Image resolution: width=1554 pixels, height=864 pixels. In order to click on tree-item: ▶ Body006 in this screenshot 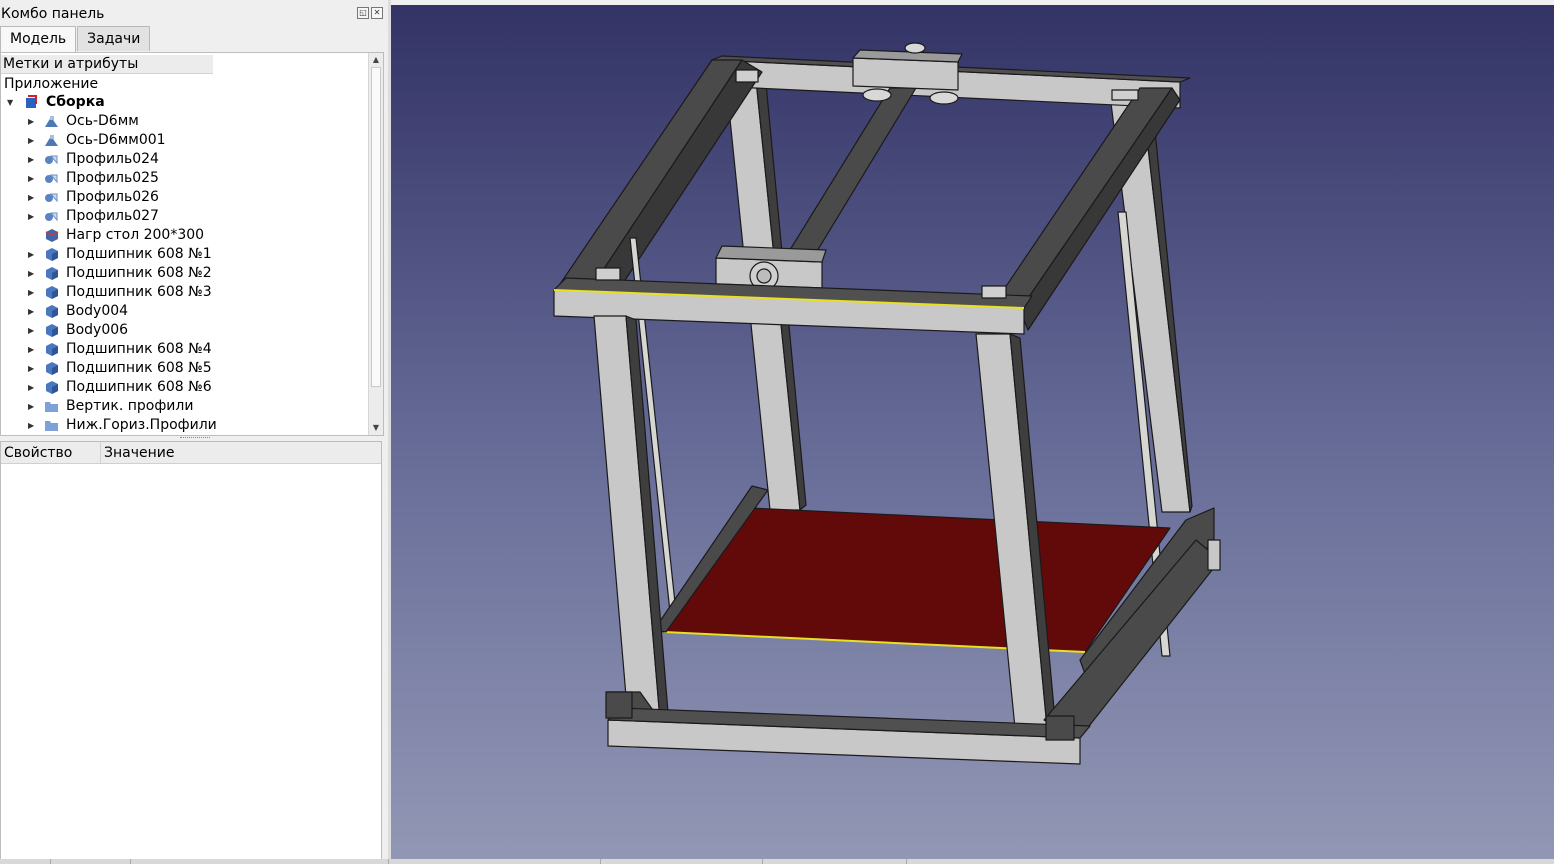, I will do `click(185, 330)`.